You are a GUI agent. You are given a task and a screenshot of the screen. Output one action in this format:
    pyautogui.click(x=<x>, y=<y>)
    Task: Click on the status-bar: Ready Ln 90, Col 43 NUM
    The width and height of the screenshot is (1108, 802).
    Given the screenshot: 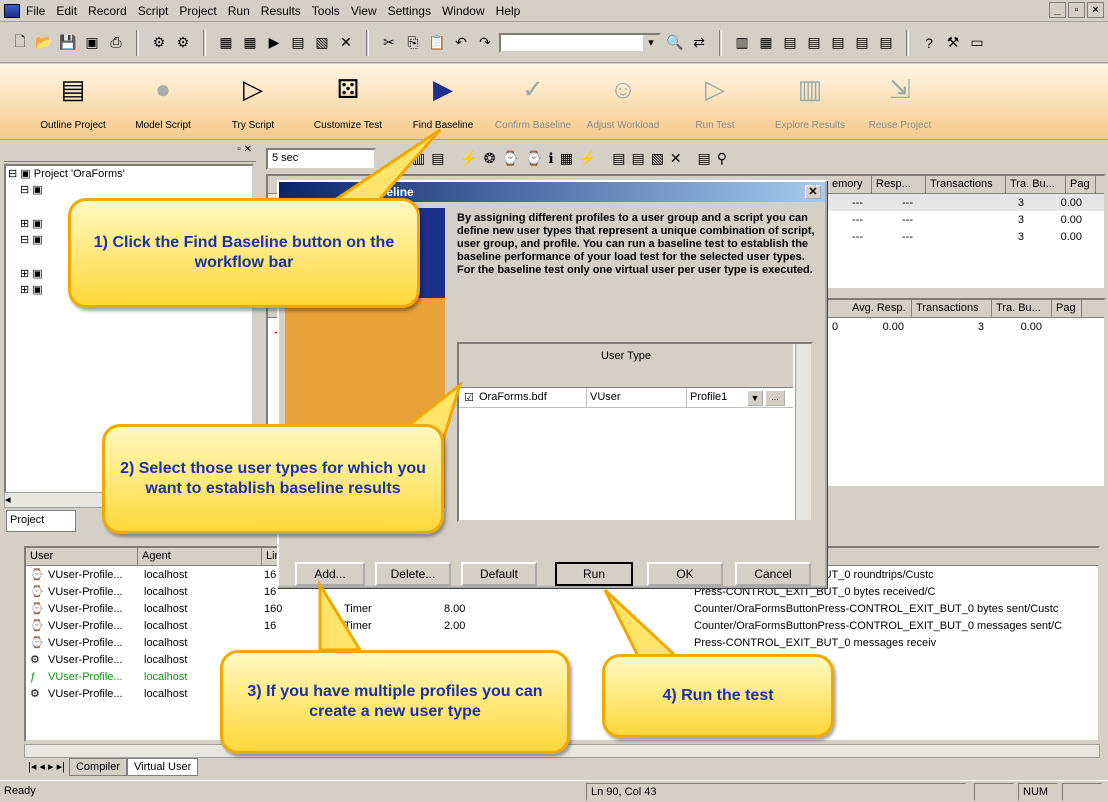 What is the action you would take?
    pyautogui.click(x=554, y=791)
    